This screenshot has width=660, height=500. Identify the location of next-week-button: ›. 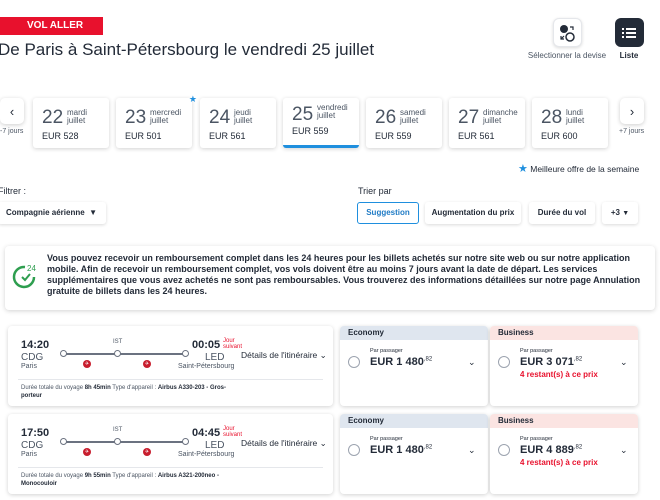
(632, 111).